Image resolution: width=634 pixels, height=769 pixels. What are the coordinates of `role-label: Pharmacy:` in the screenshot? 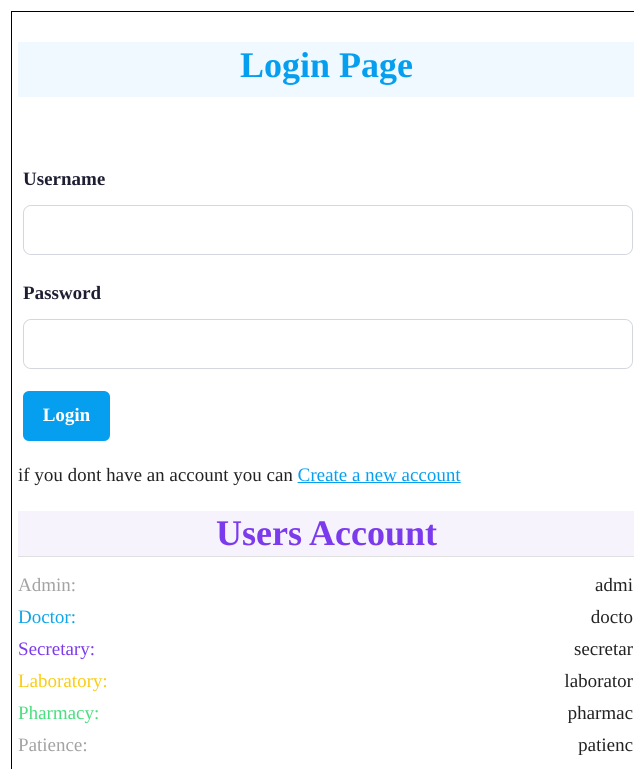 It's located at (59, 714).